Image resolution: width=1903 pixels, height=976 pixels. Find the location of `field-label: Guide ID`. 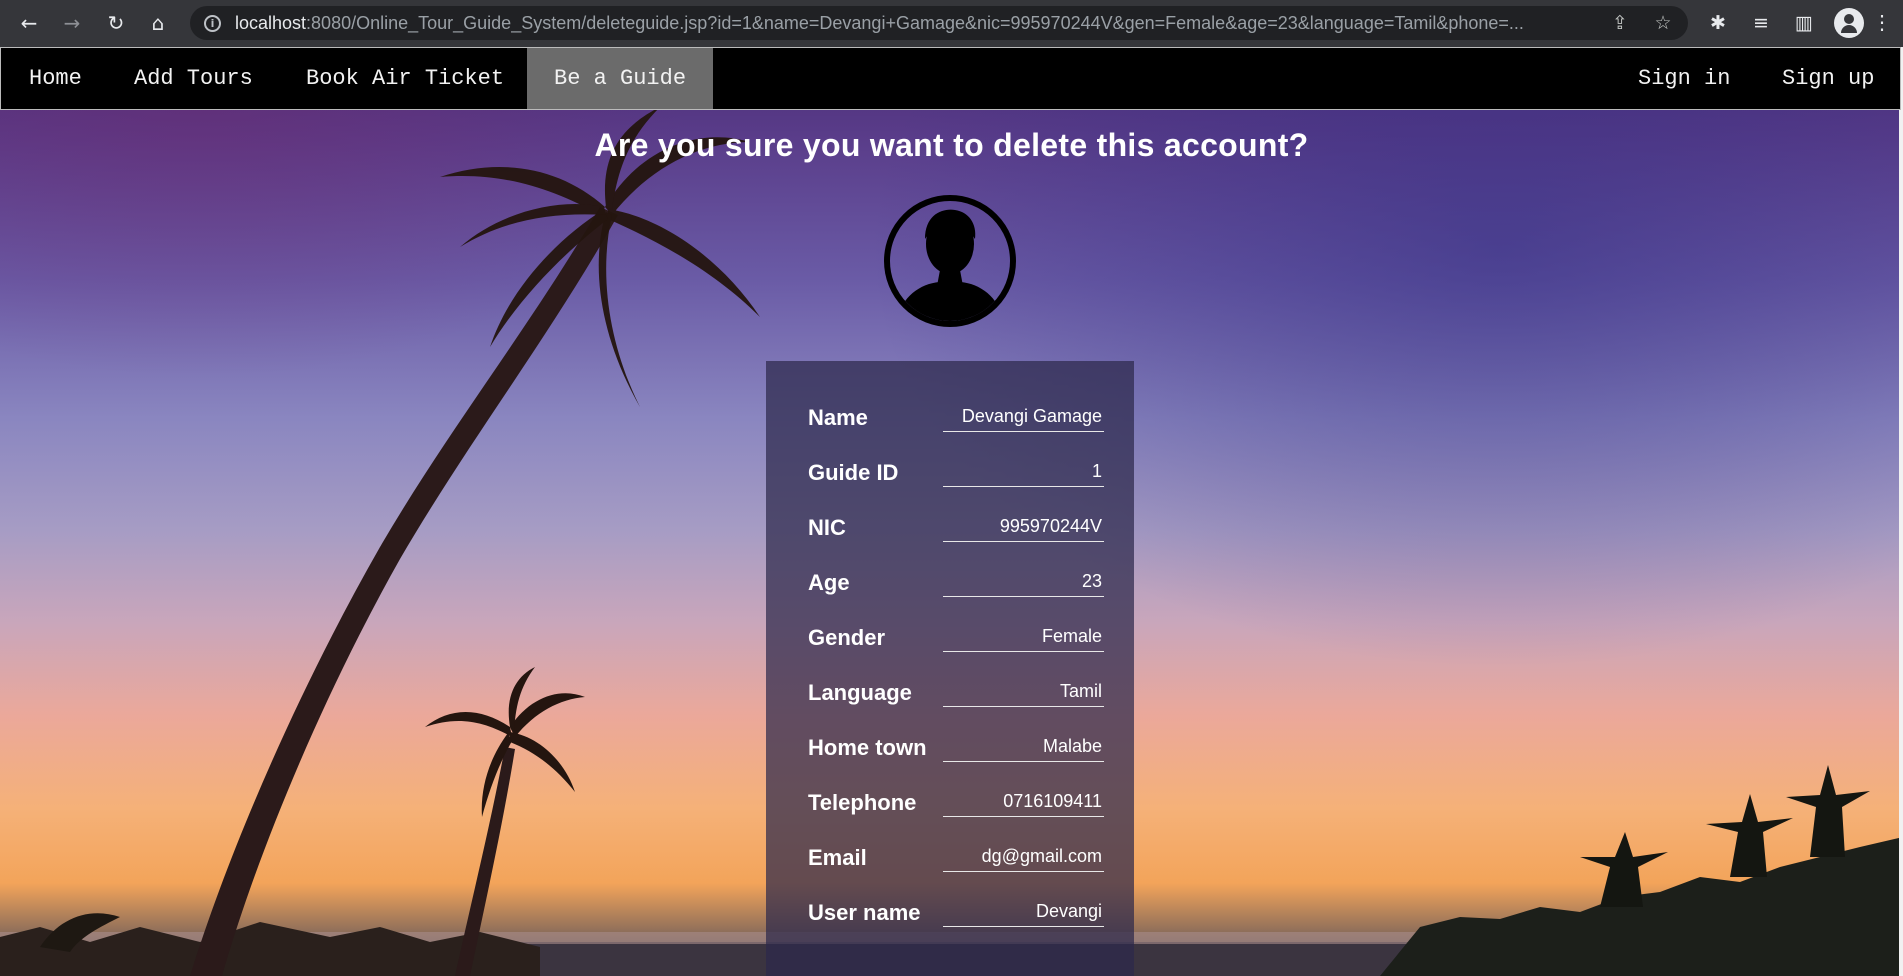

field-label: Guide ID is located at coordinates (853, 472).